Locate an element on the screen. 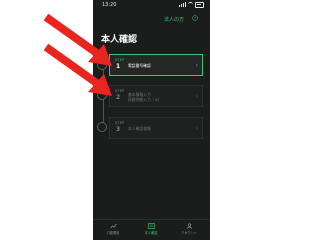 This screenshot has height=240, width=320. tab-account-opening: 口座開設 is located at coordinates (113, 229).